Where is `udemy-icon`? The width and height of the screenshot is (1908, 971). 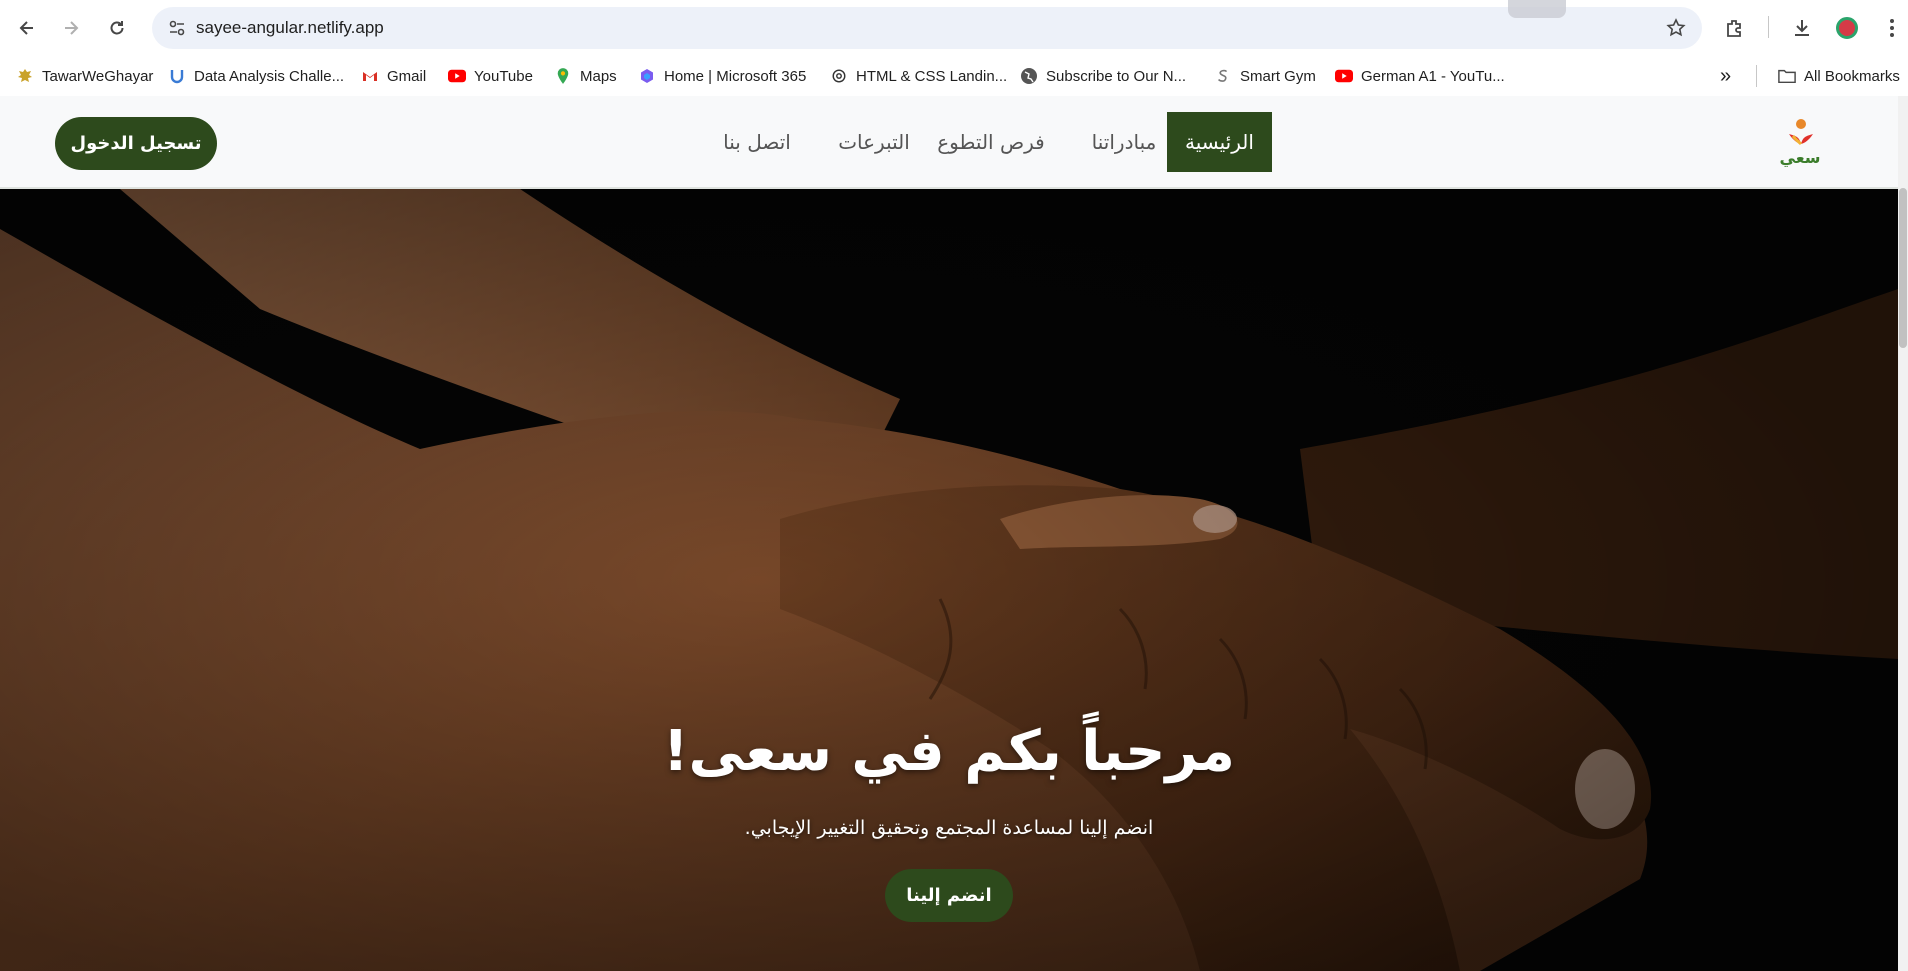 udemy-icon is located at coordinates (177, 76).